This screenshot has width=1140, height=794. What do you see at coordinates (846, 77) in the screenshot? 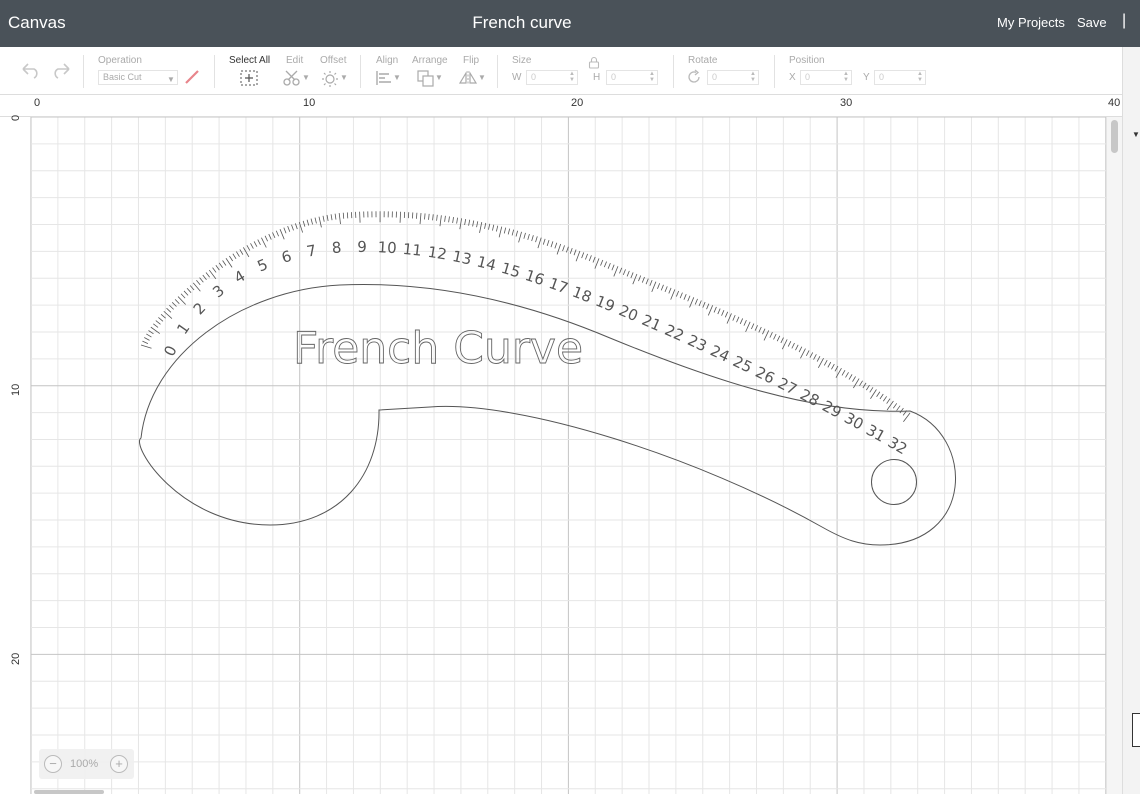
I see `x-stepper-icon: ▲ ▼` at bounding box center [846, 77].